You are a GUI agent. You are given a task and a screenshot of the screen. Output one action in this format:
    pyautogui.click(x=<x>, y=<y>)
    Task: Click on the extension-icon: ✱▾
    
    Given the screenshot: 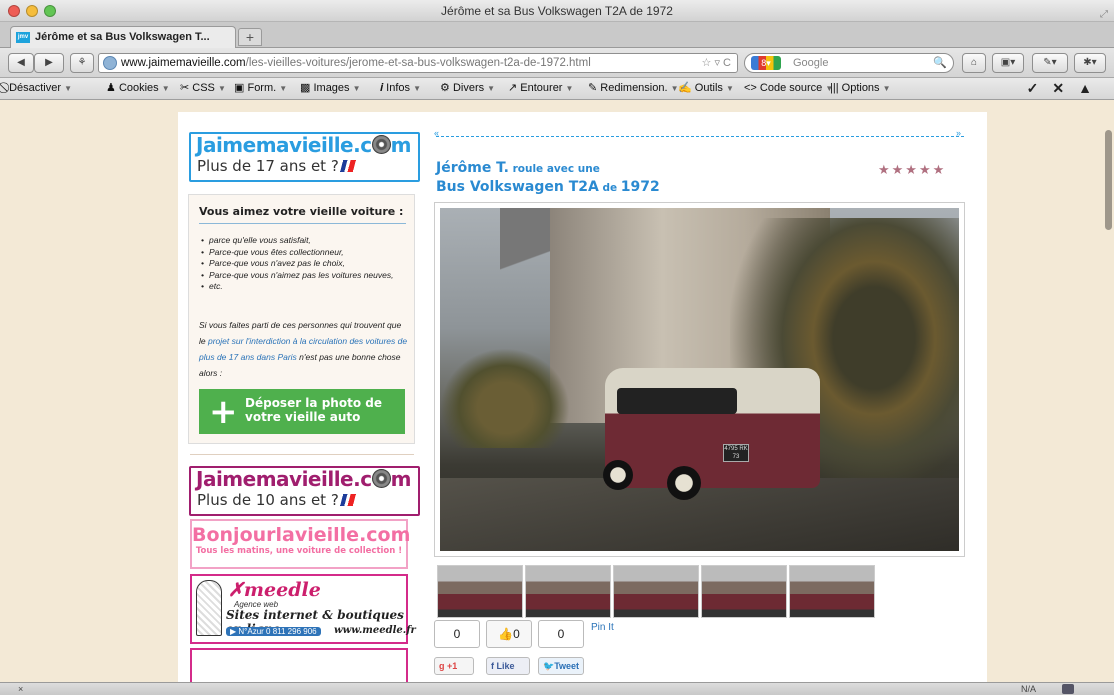 What is the action you would take?
    pyautogui.click(x=1090, y=62)
    